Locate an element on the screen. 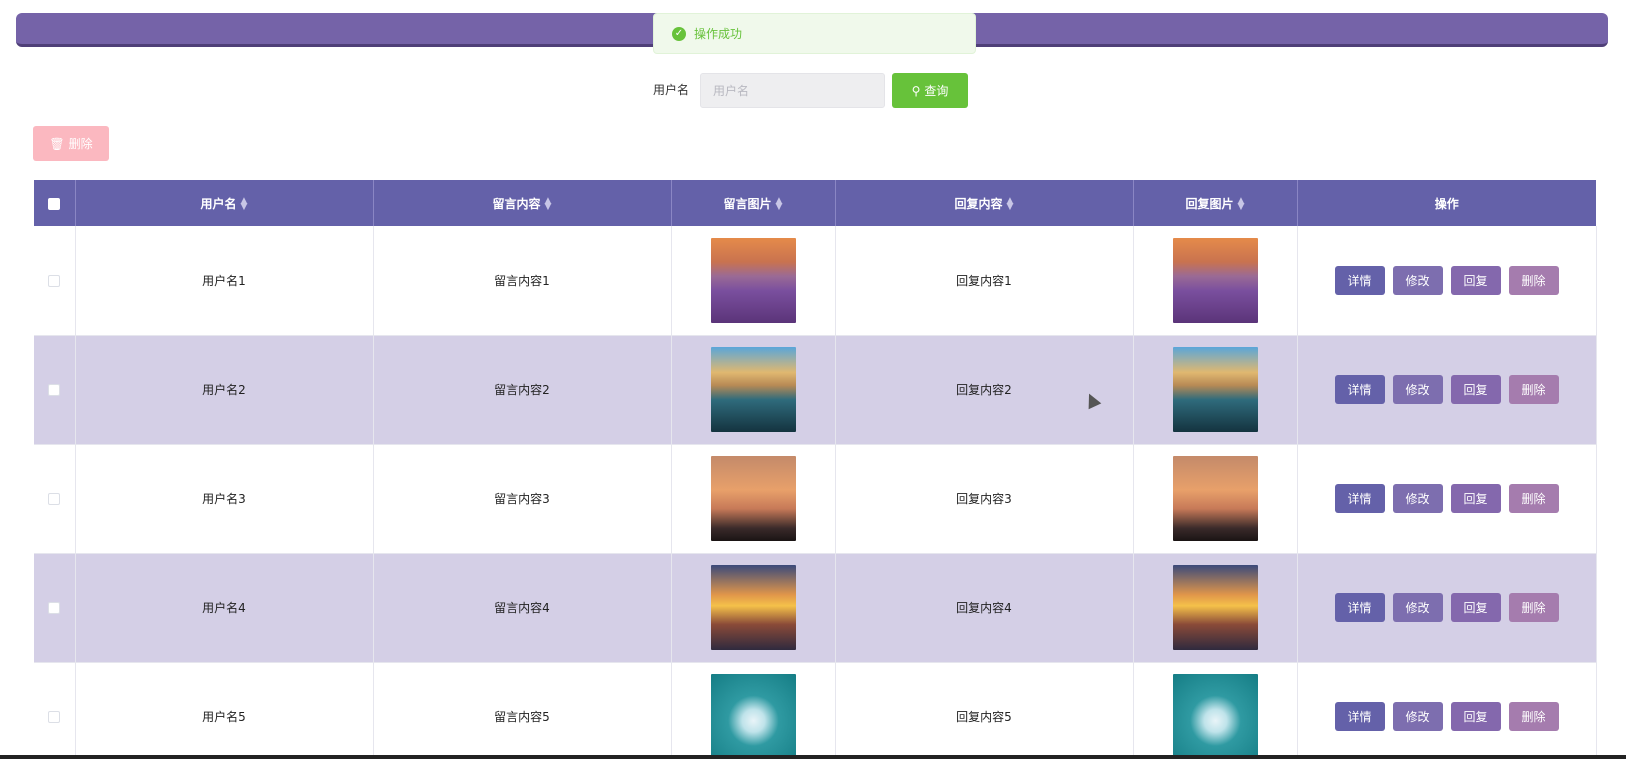  reply-cell: 回复内容1 is located at coordinates (984, 281).